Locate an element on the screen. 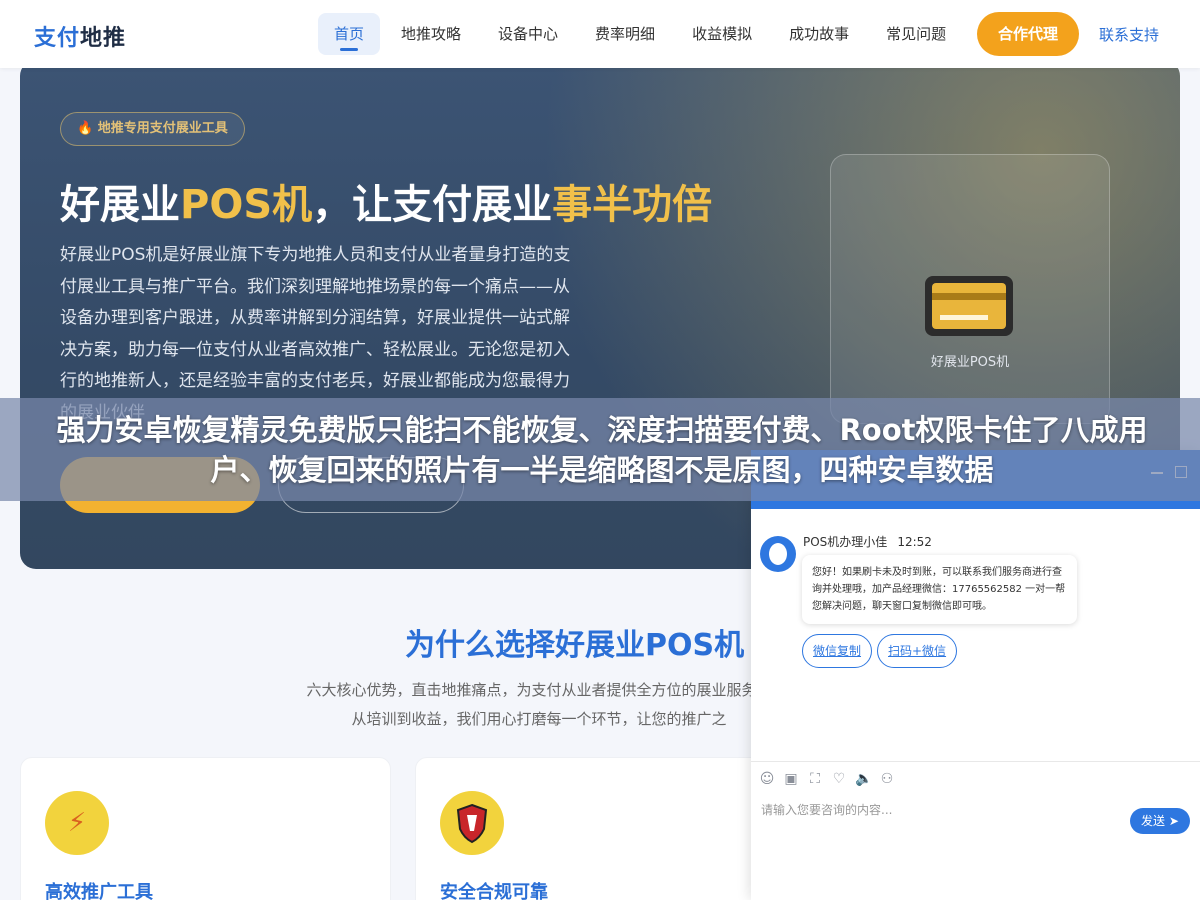  emoji-icon: ☺ is located at coordinates (767, 779).